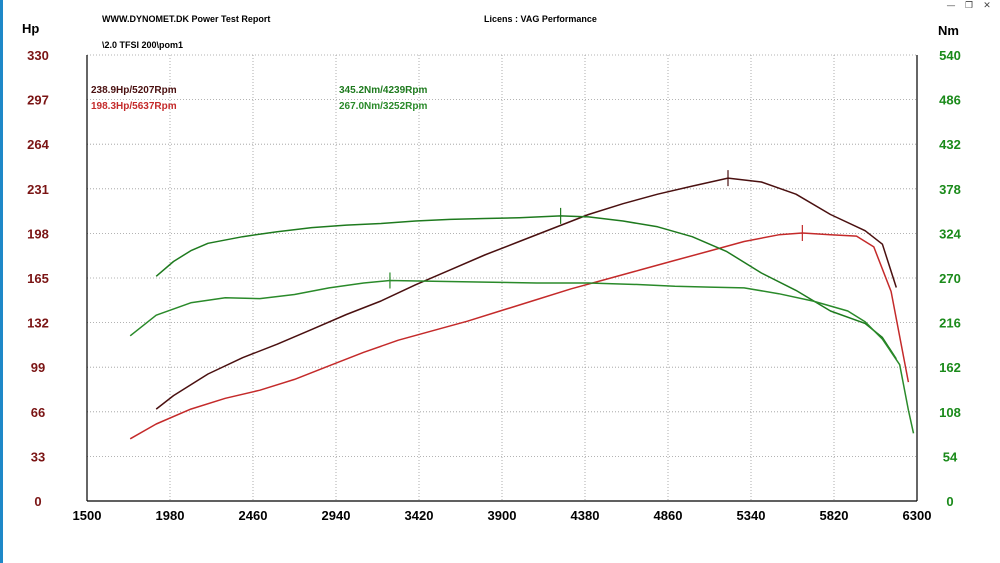 The image size is (1000, 563). Describe the element at coordinates (950, 144) in the screenshot. I see `y-right-tick-label: 432` at that location.